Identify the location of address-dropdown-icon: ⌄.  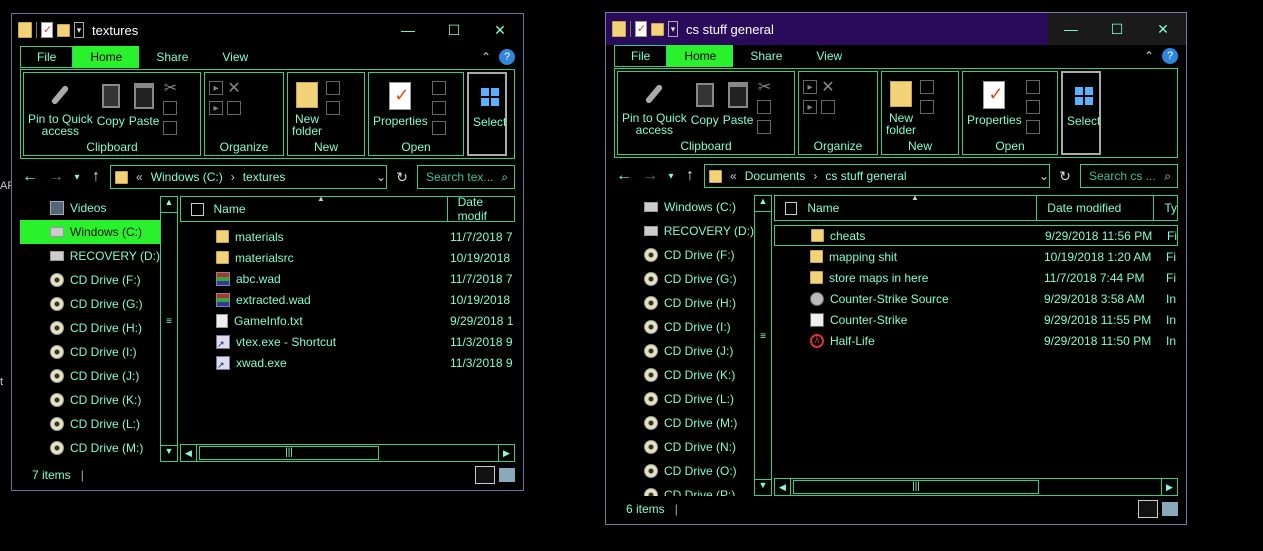
(1044, 176).